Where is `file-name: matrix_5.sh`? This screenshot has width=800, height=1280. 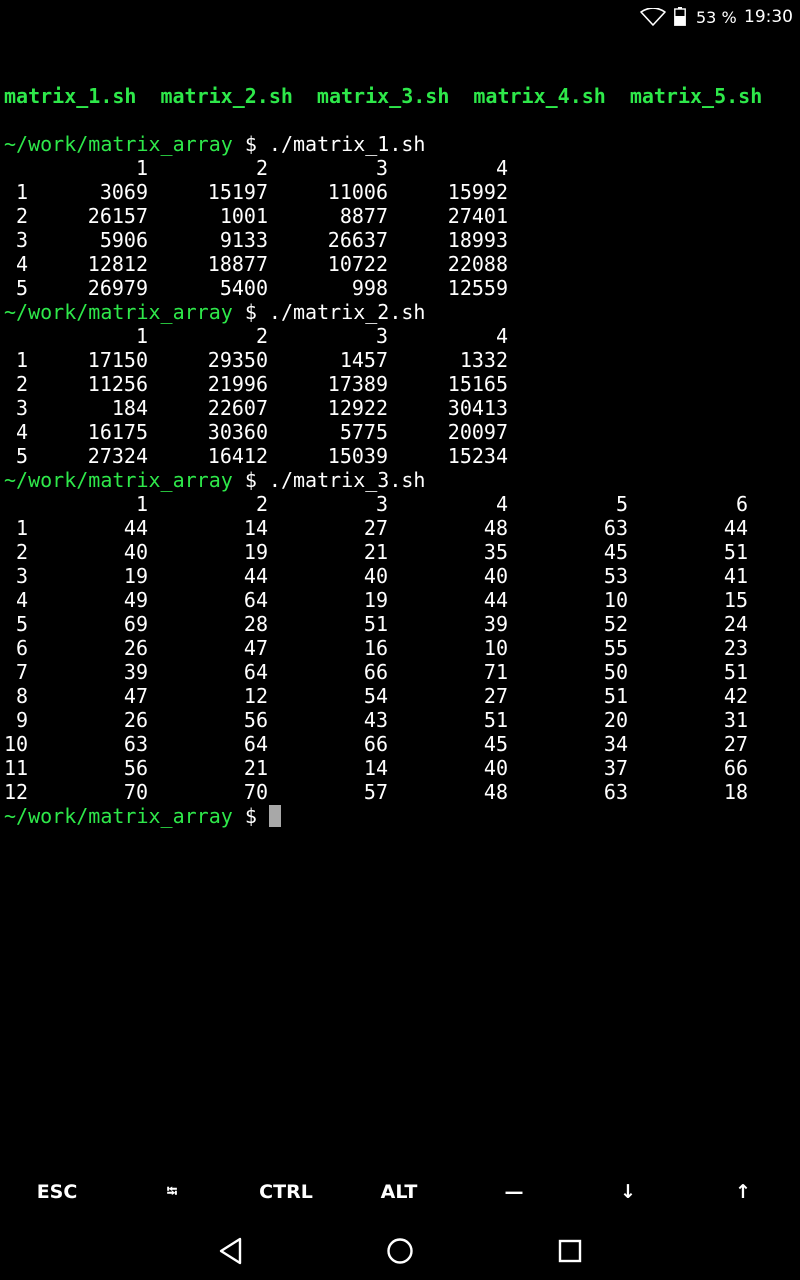
file-name: matrix_5.sh is located at coordinates (696, 96).